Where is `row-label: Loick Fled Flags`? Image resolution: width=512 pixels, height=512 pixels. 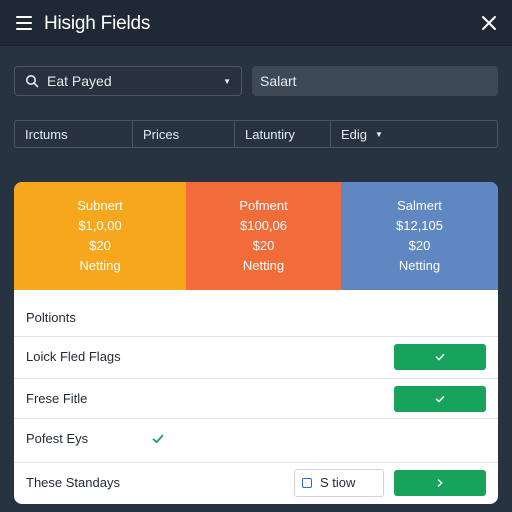
row-label: Loick Fled Flags is located at coordinates (73, 356).